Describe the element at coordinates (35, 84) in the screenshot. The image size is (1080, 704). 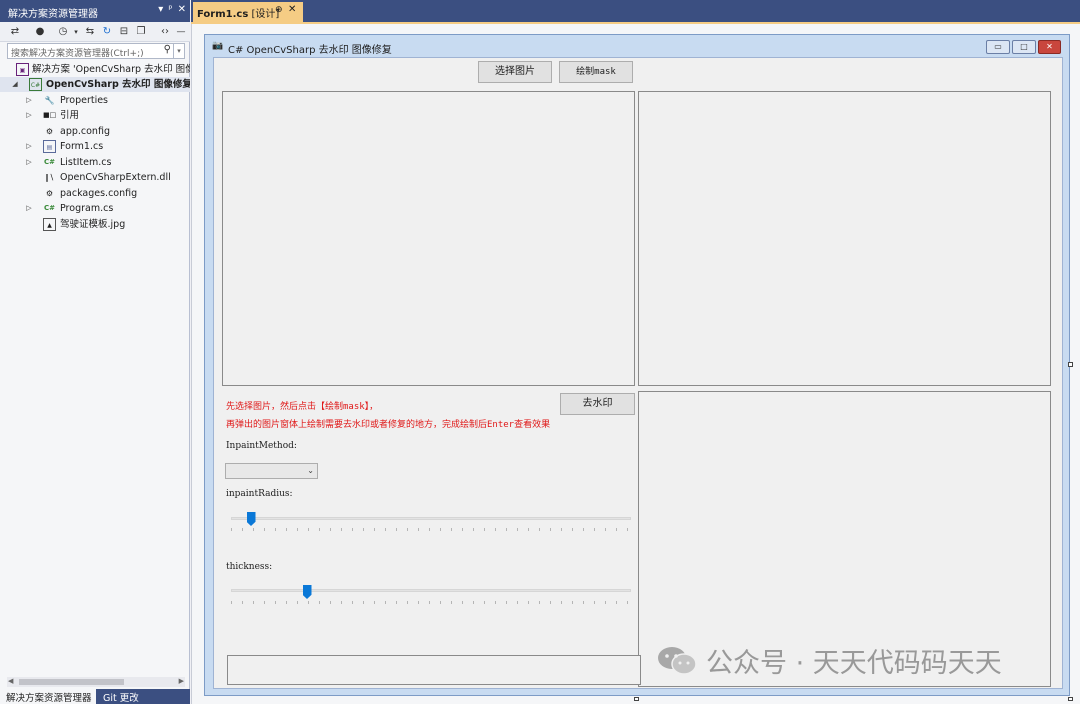
I see `csharp-project-icon: C#` at that location.